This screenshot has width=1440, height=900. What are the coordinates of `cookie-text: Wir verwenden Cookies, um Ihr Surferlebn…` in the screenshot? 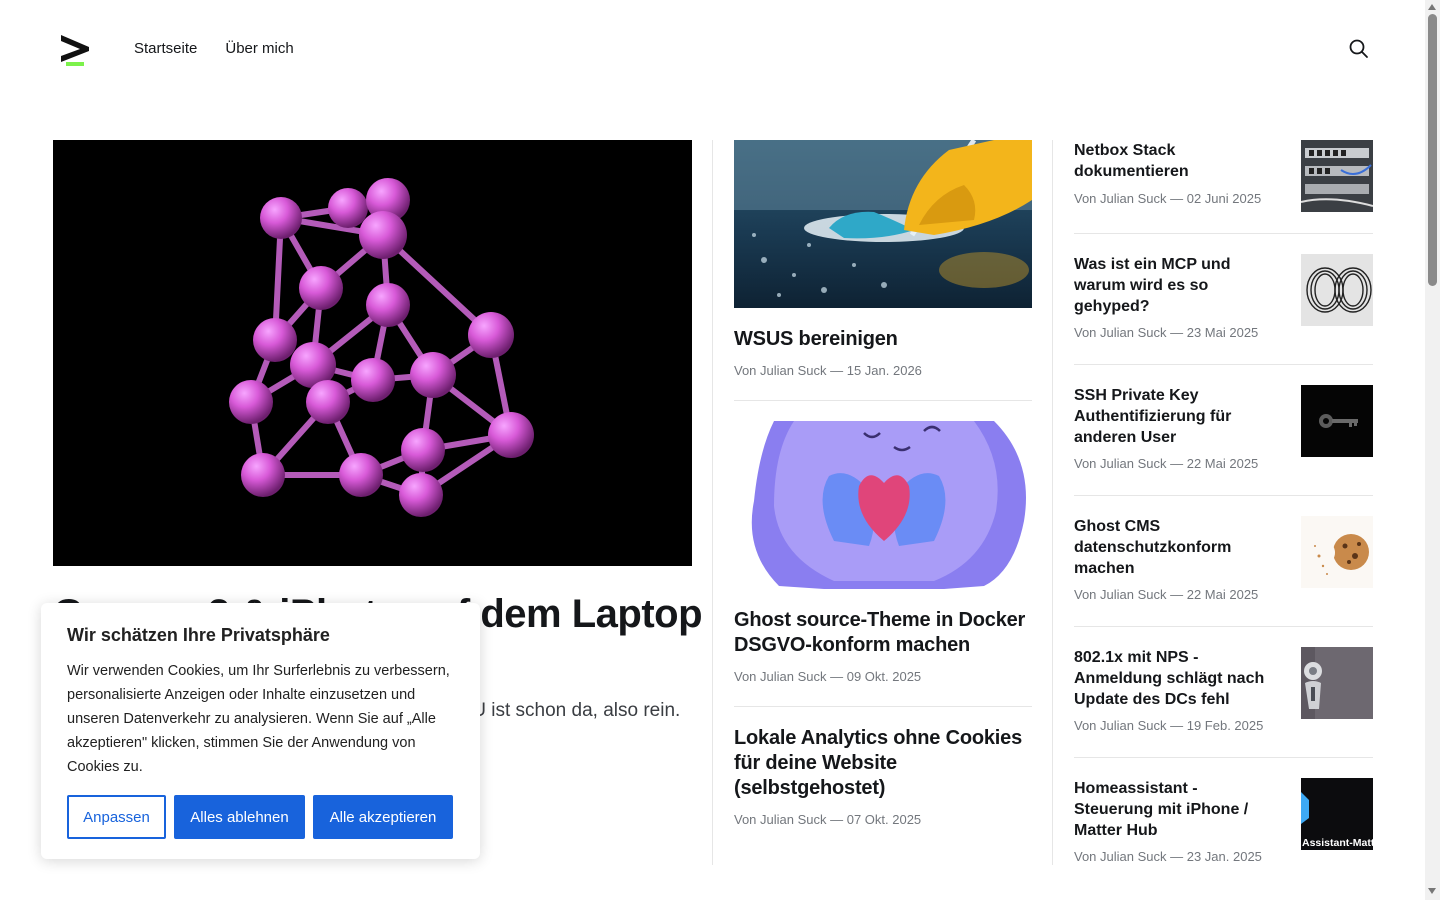 It's located at (258, 719).